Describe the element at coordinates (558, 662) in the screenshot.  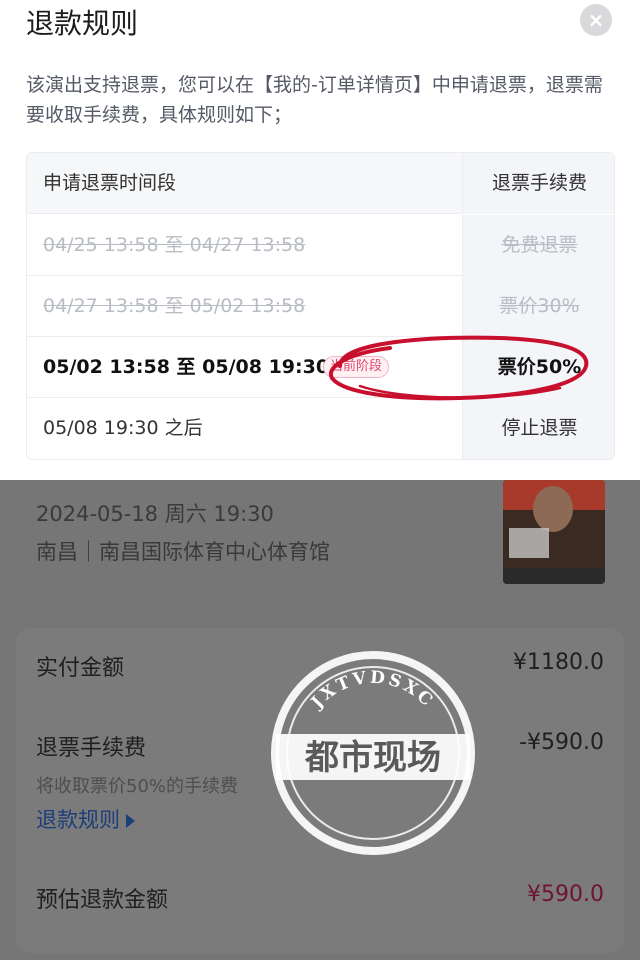
I see `paid-amount-value: ¥1180.0` at that location.